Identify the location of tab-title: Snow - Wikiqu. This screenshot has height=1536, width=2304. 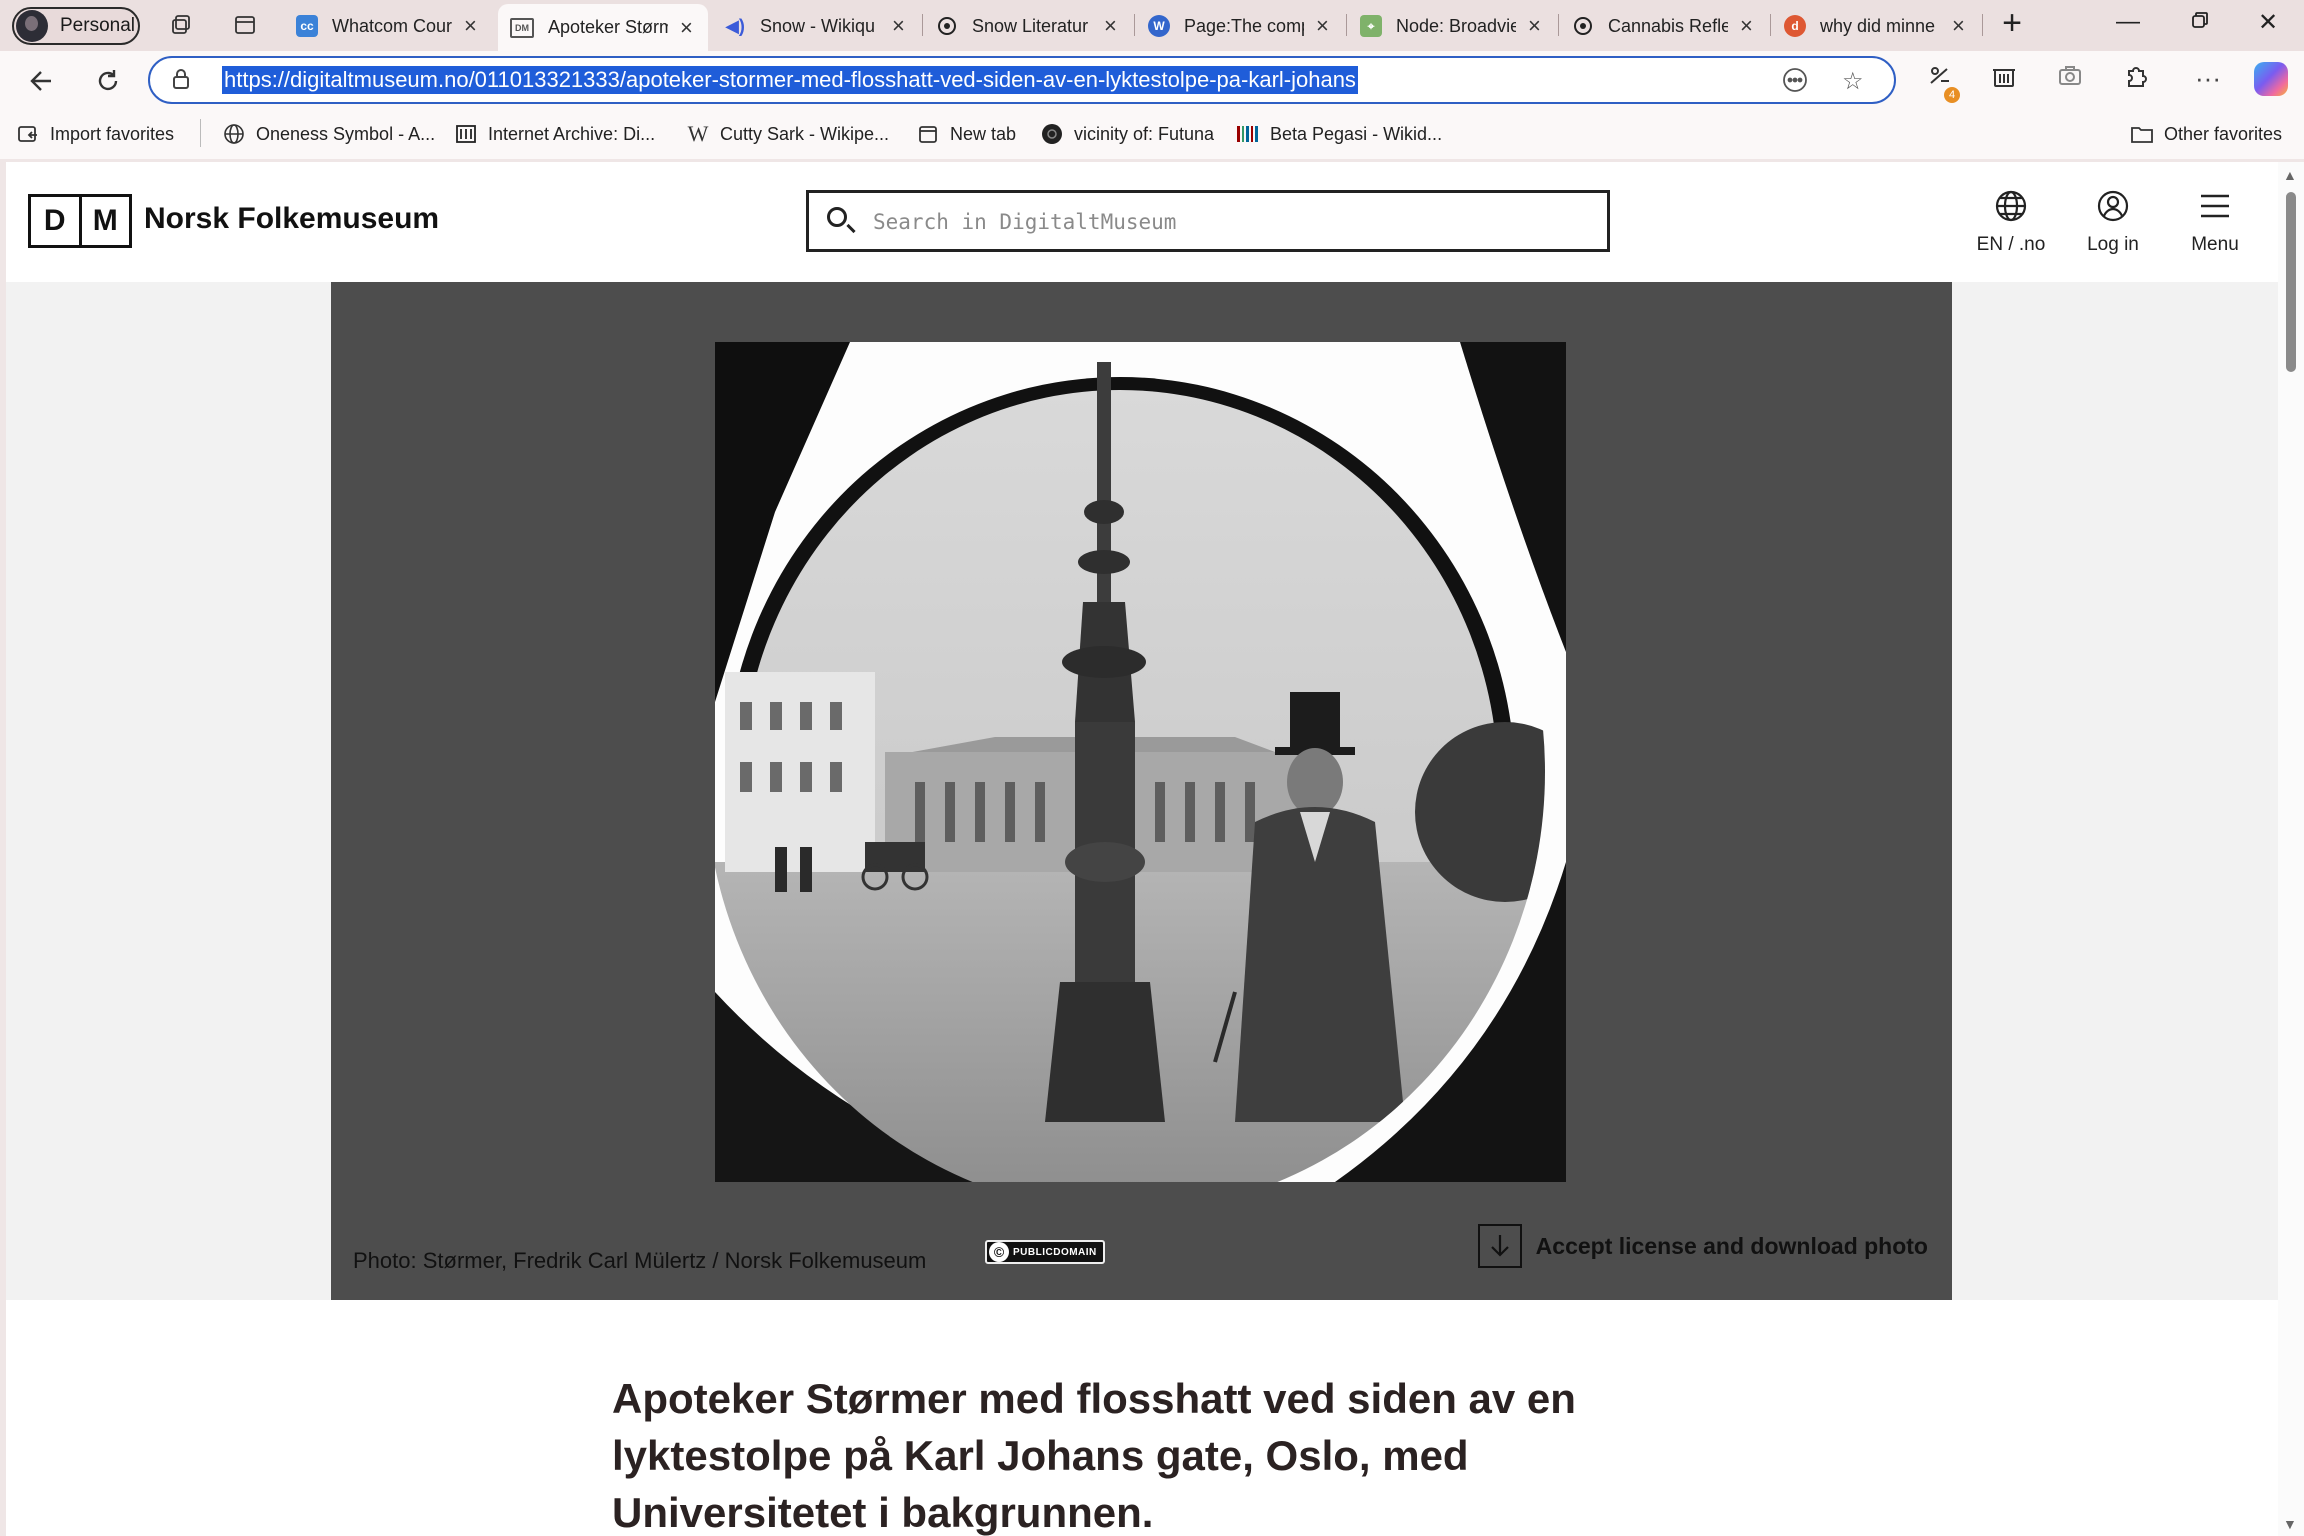
(818, 25).